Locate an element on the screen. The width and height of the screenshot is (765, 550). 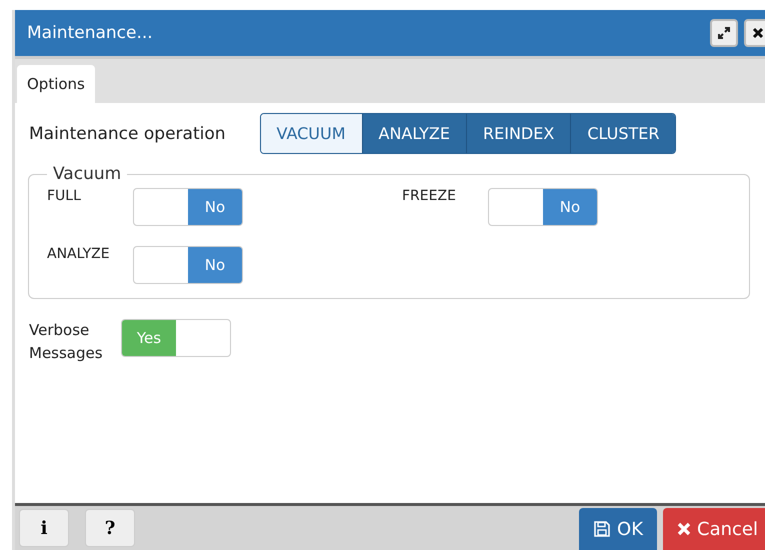
tab: Options is located at coordinates (56, 84).